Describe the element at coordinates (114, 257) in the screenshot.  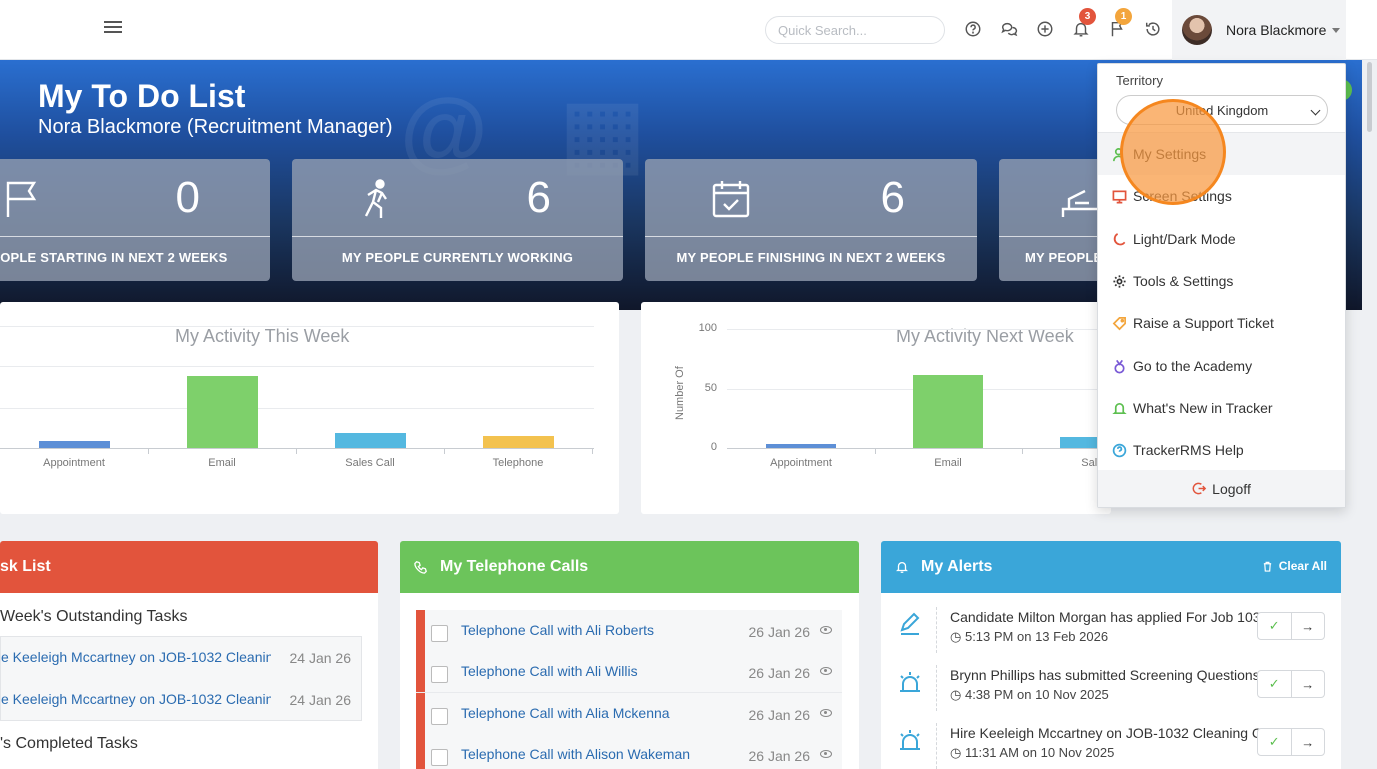
I see `stat-label: PEOPLE STARTING IN NEXT 2 WEEKS` at that location.